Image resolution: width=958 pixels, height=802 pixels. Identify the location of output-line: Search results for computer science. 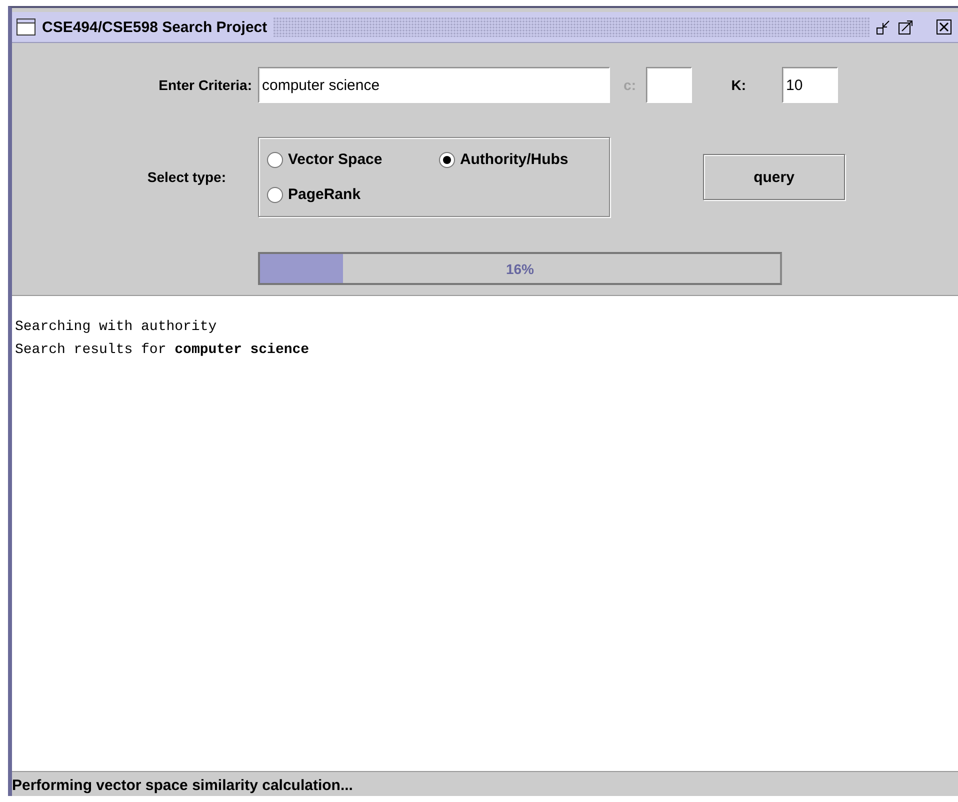
(162, 350).